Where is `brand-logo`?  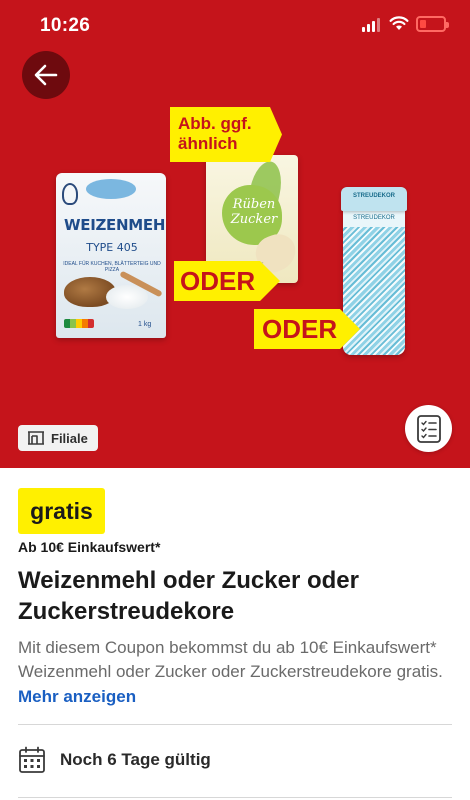
brand-logo is located at coordinates (111, 189).